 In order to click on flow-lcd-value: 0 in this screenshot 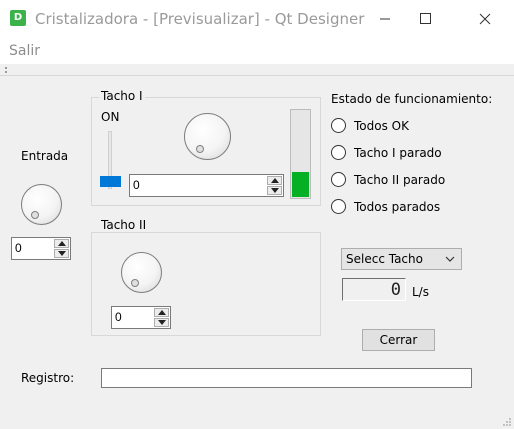, I will do `click(395, 290)`.